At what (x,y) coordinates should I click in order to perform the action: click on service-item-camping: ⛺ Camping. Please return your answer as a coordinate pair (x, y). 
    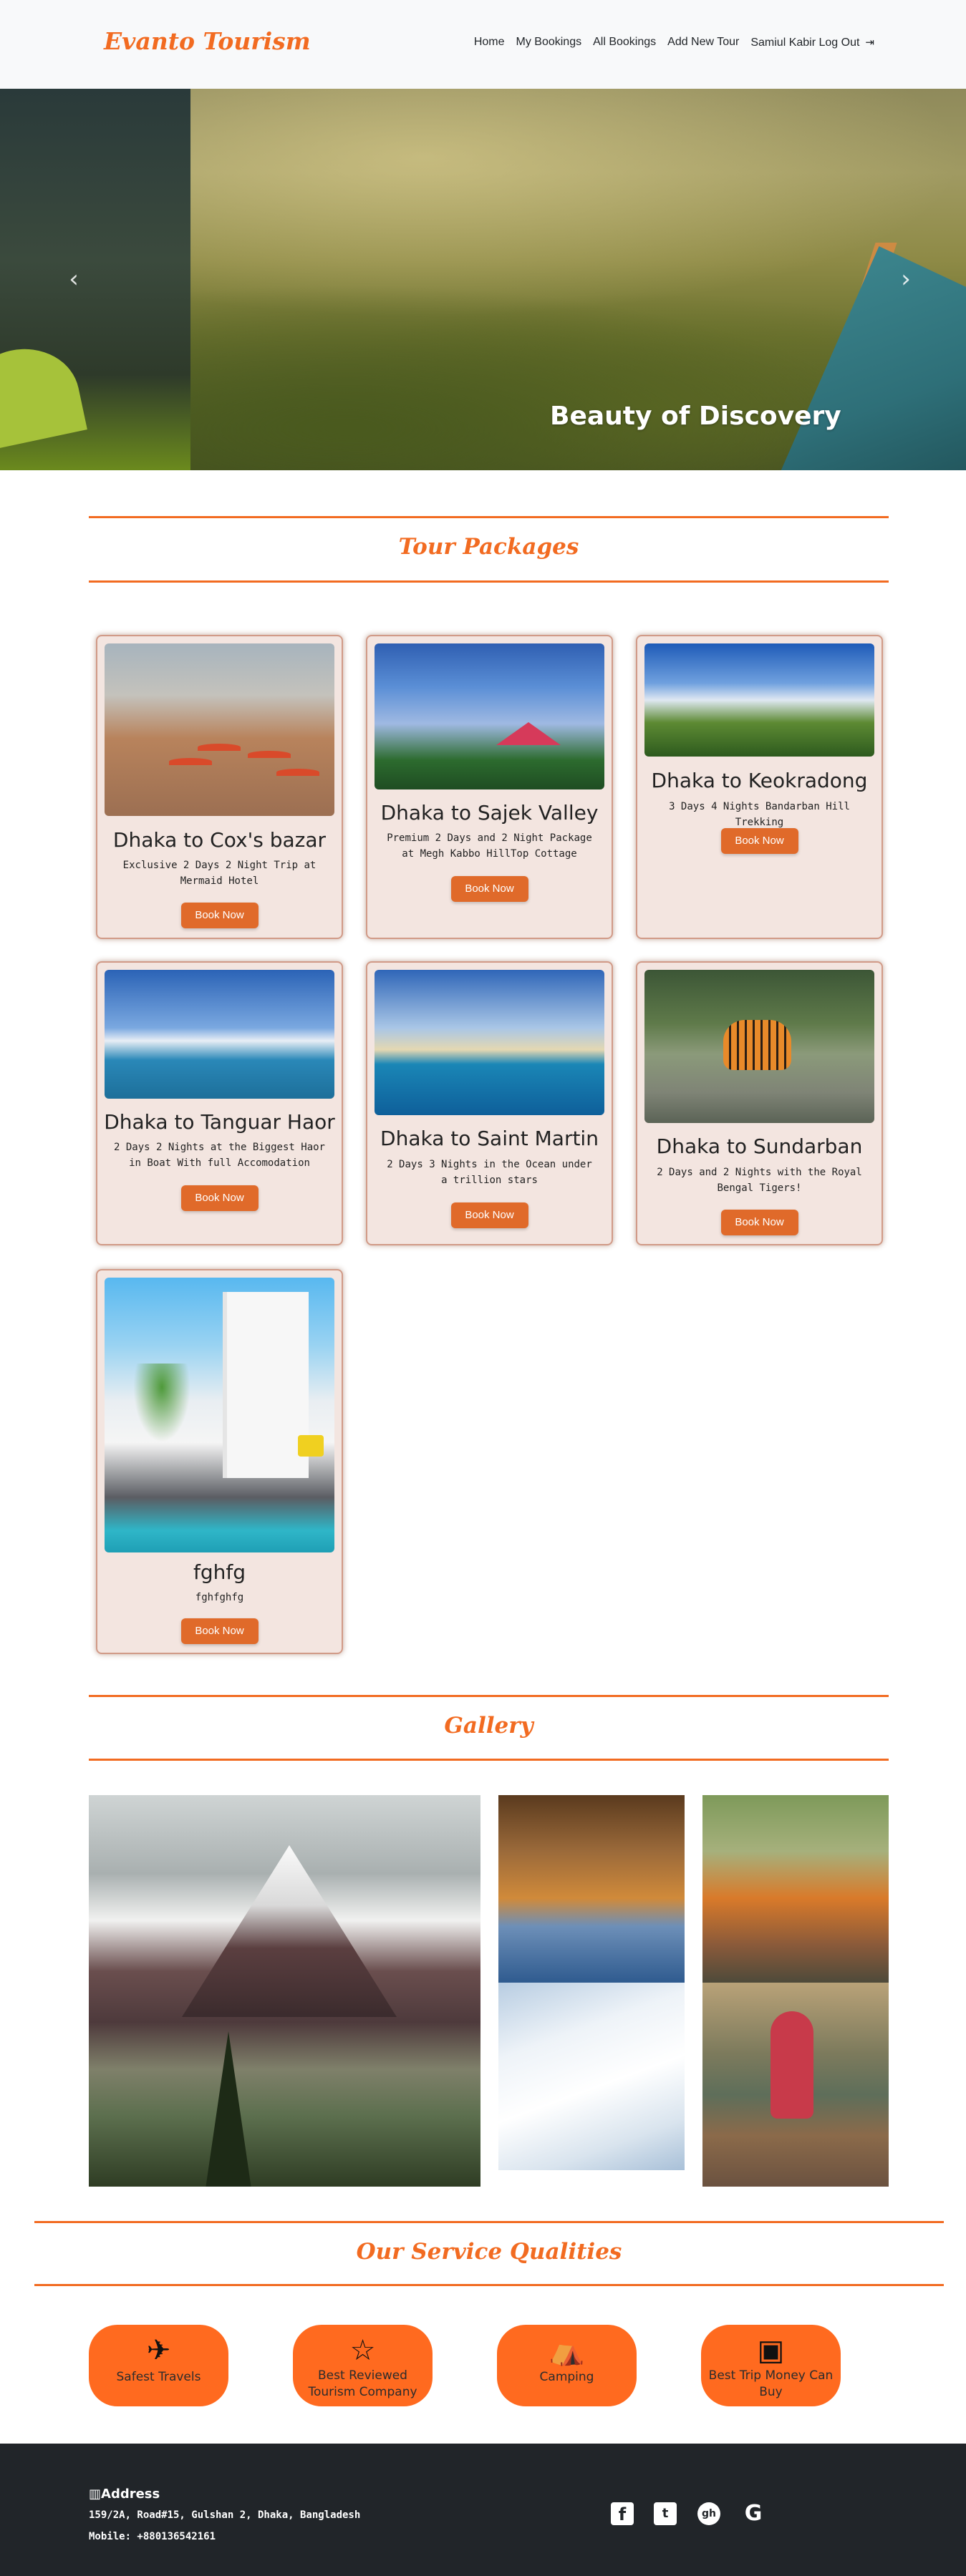
    Looking at the image, I should click on (567, 2365).